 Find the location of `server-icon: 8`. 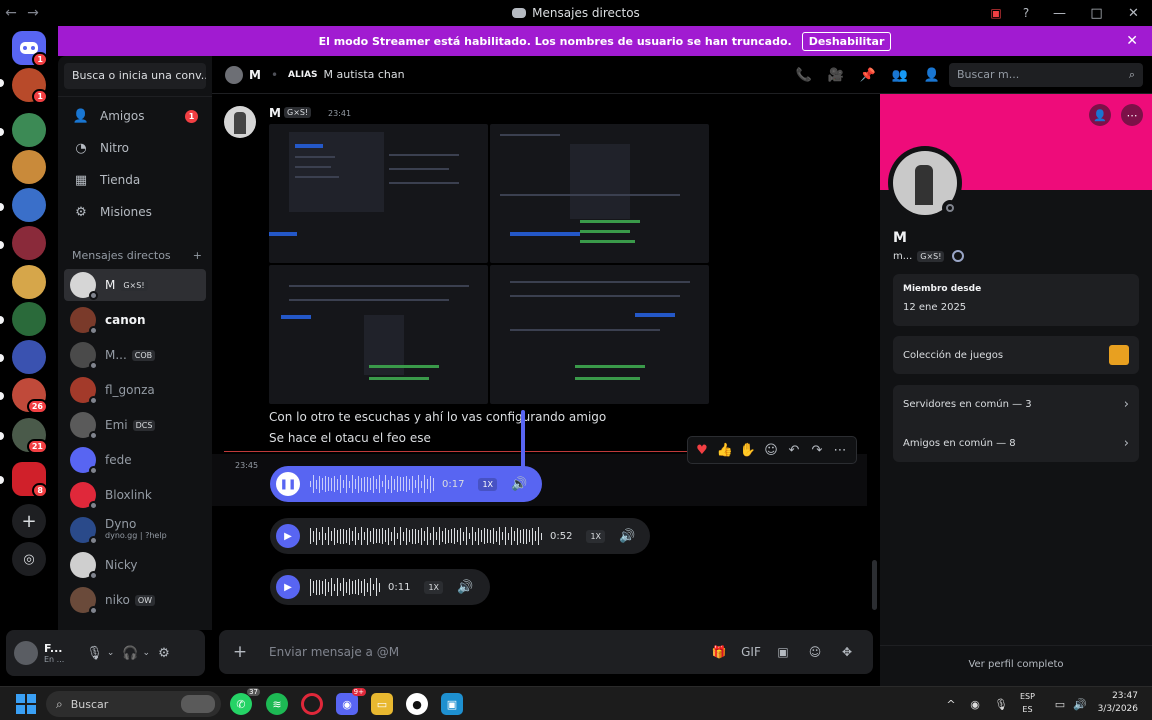

server-icon: 8 is located at coordinates (30, 480).